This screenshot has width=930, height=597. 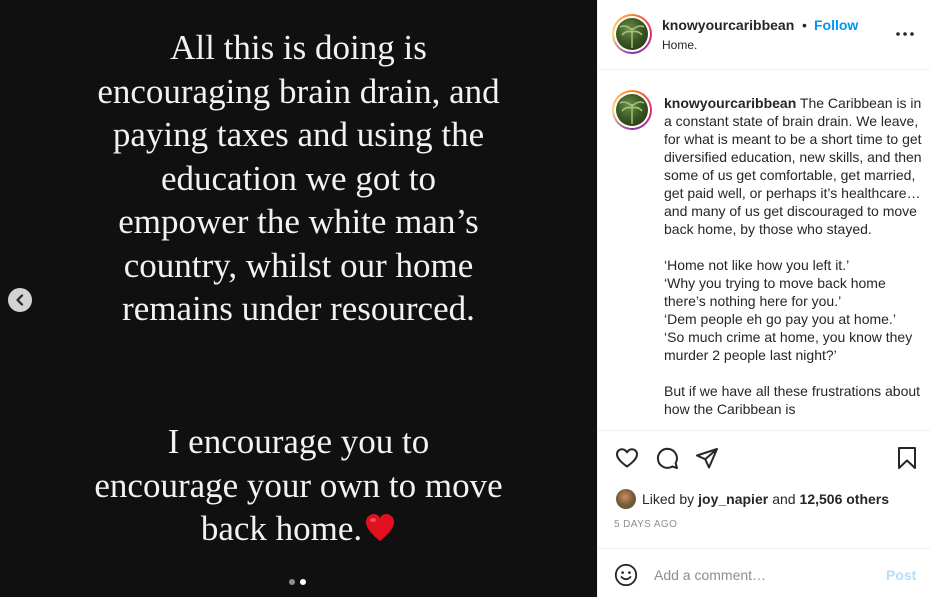 What do you see at coordinates (901, 575) in the screenshot?
I see `post-comment-button: Post` at bounding box center [901, 575].